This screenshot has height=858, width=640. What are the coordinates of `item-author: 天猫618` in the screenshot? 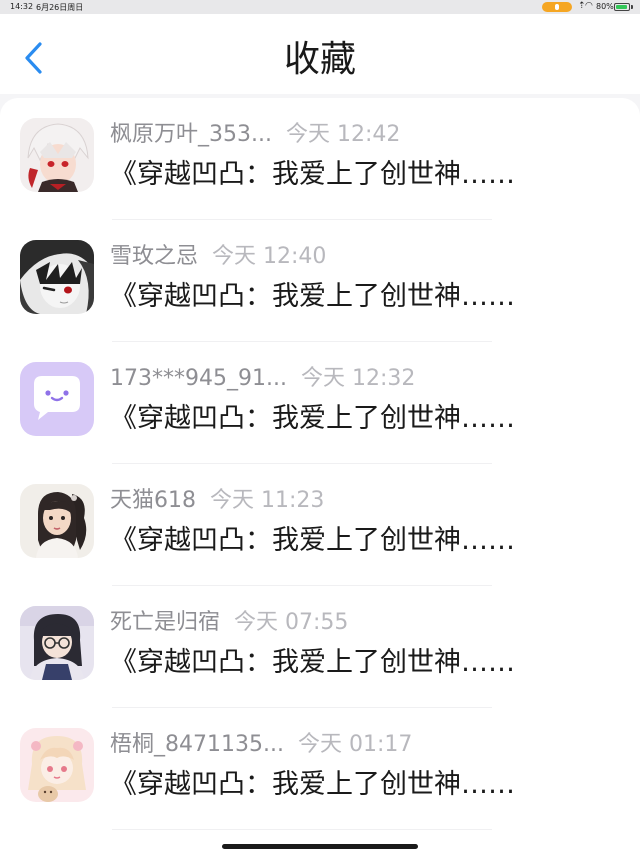 It's located at (153, 500).